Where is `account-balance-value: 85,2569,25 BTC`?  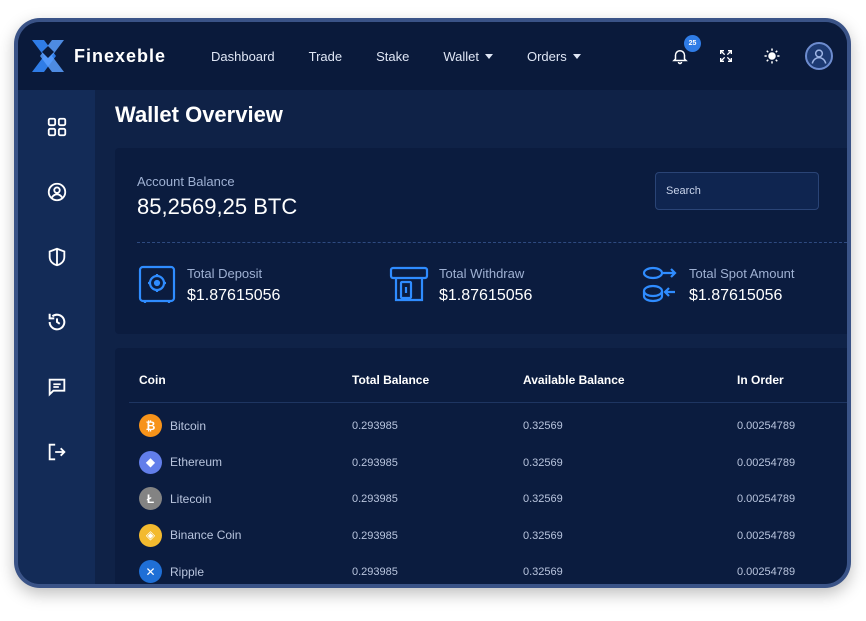
account-balance-value: 85,2569,25 BTC is located at coordinates (217, 206).